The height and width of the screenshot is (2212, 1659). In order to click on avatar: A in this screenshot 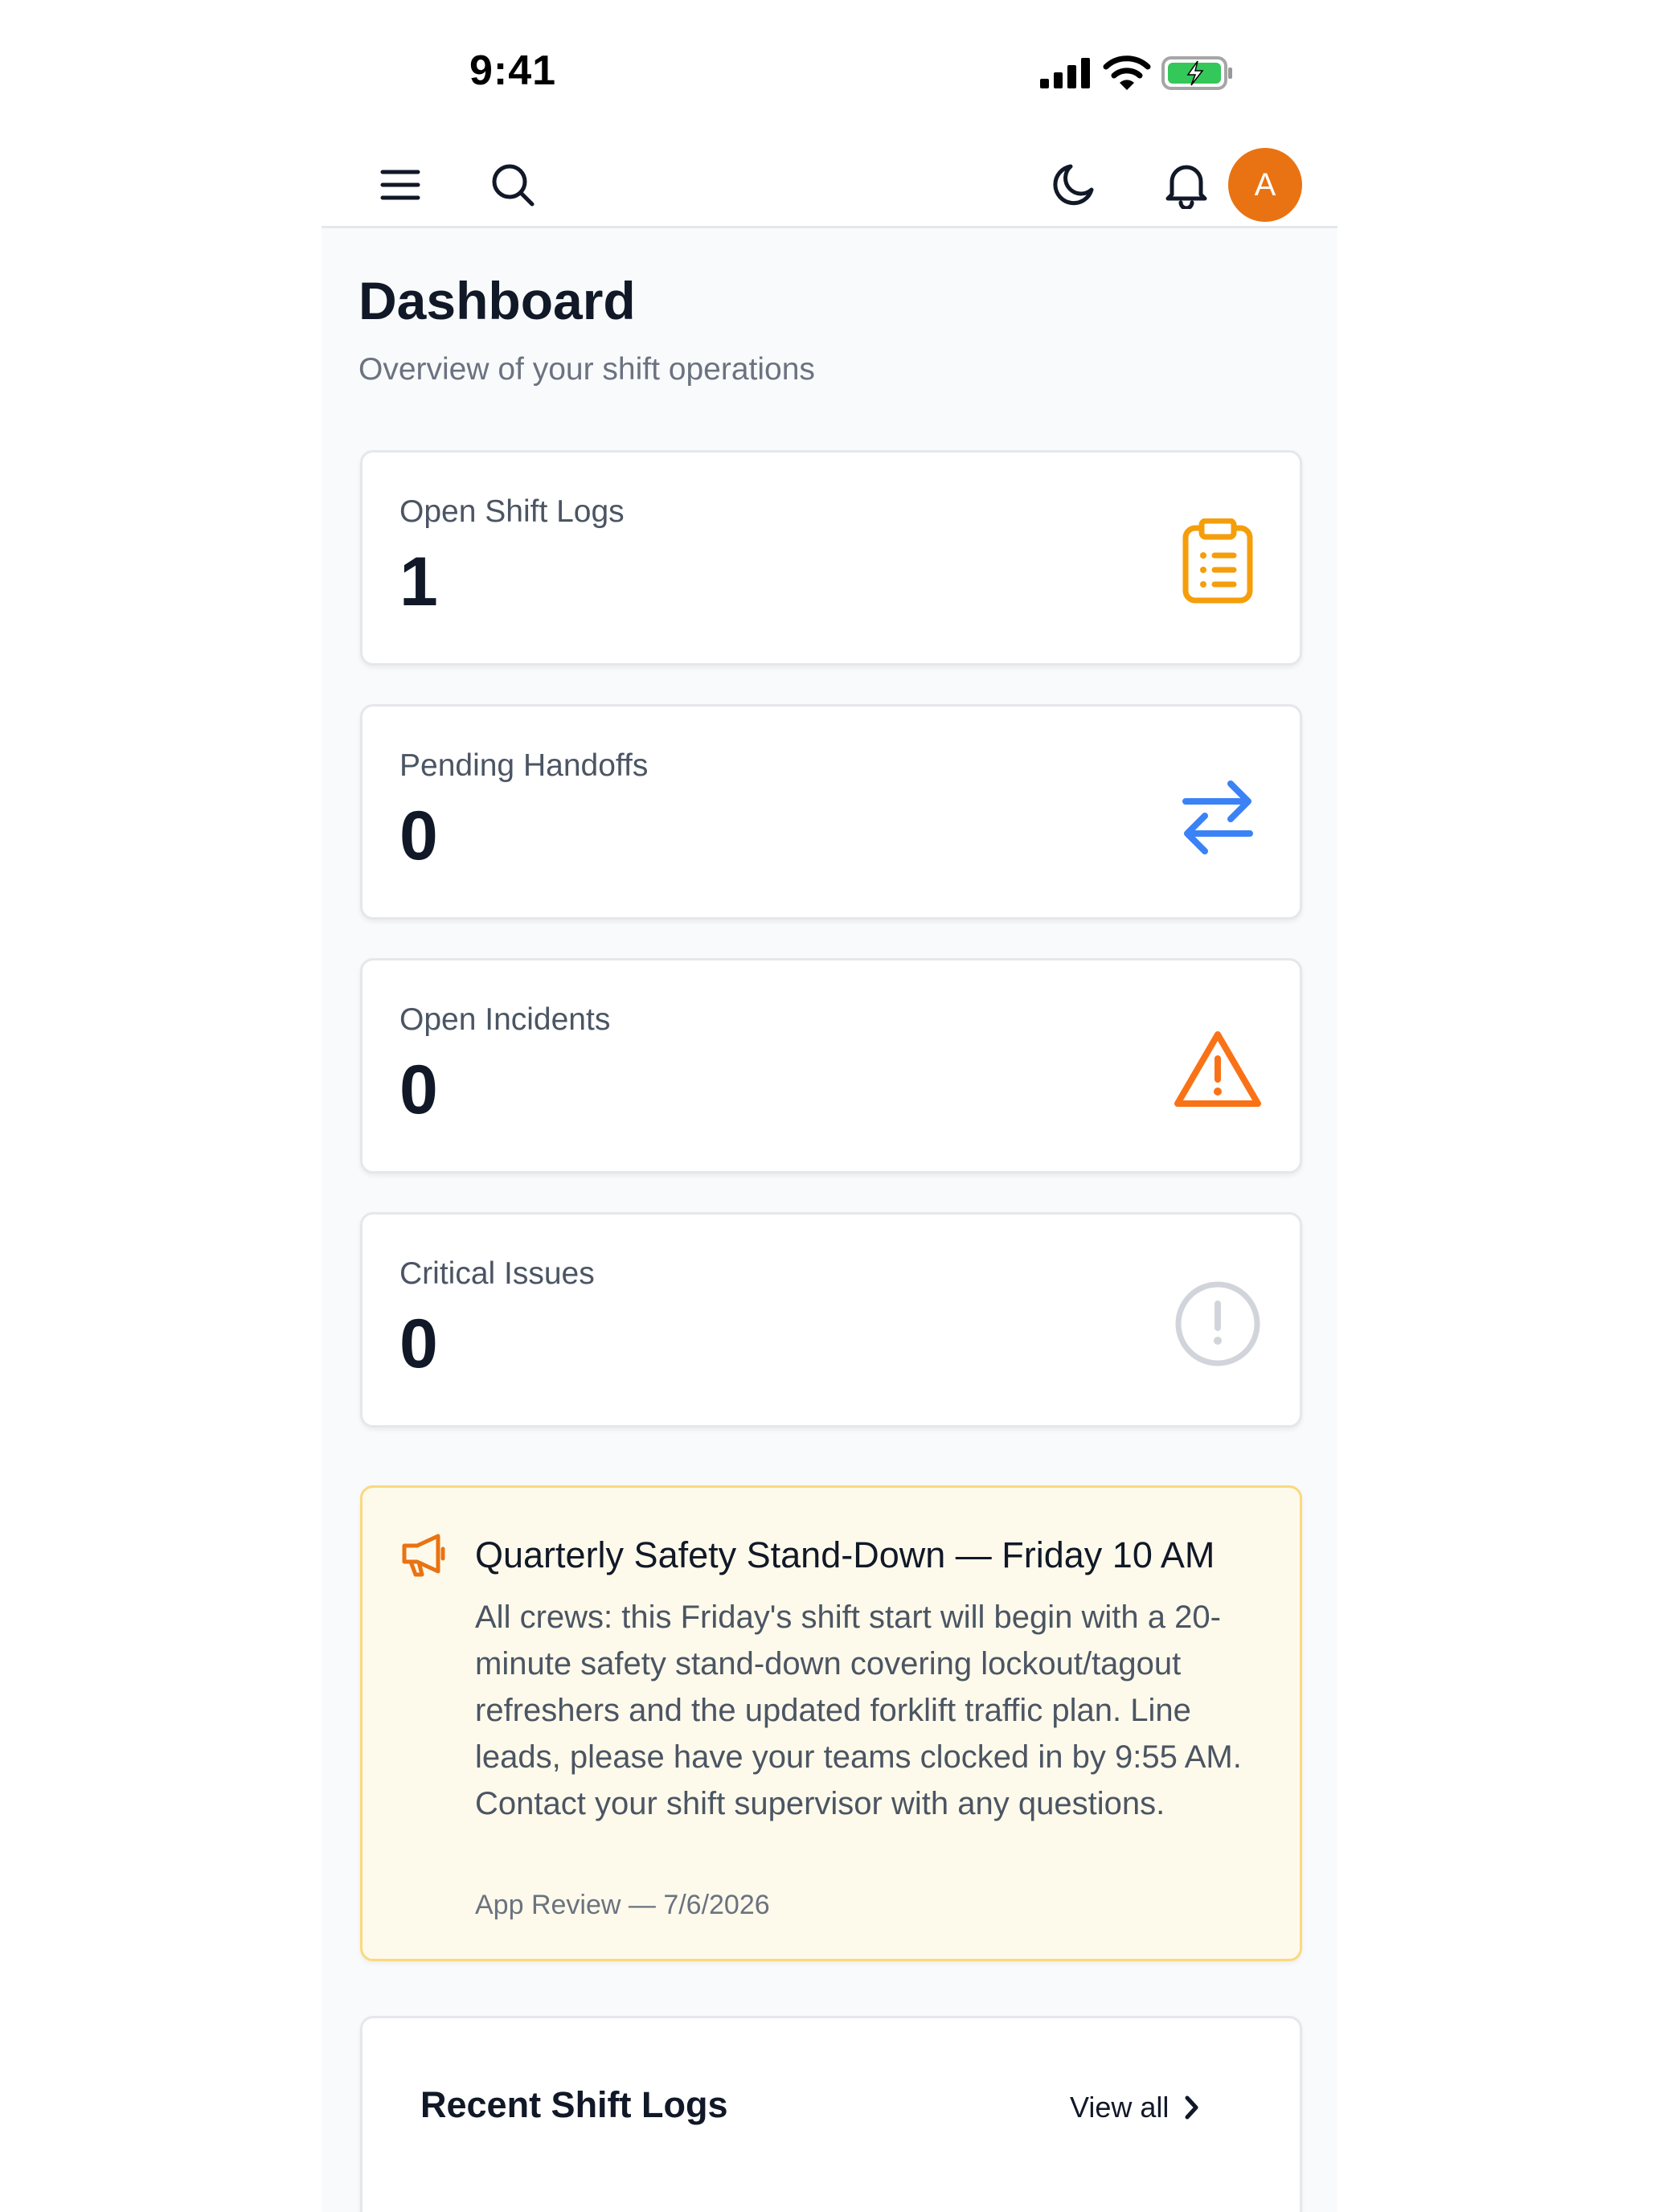, I will do `click(1265, 185)`.